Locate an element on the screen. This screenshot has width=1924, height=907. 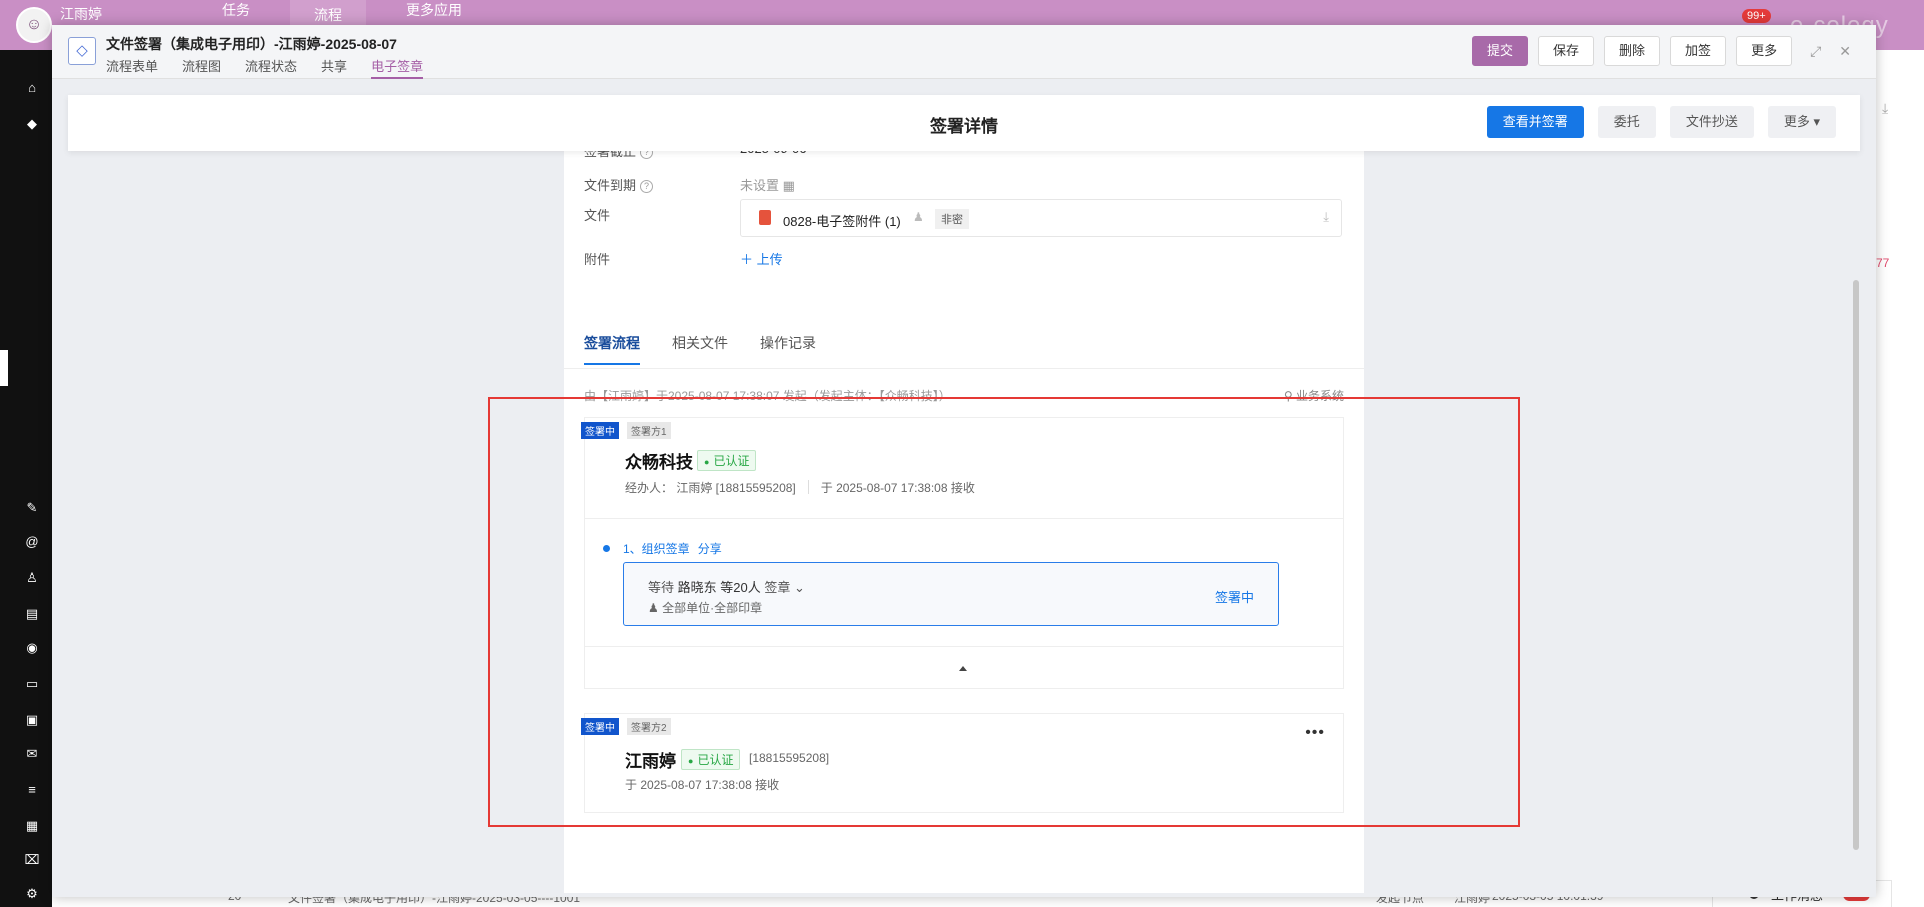
status-badge: 签署中 is located at coordinates (600, 430).